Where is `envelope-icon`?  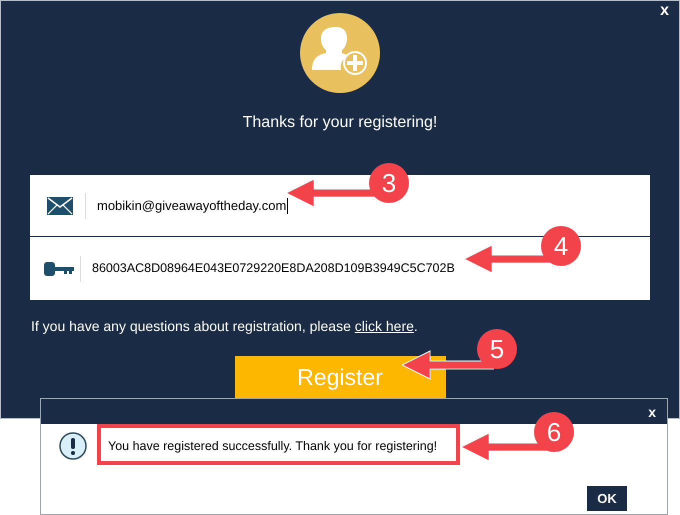 envelope-icon is located at coordinates (60, 205).